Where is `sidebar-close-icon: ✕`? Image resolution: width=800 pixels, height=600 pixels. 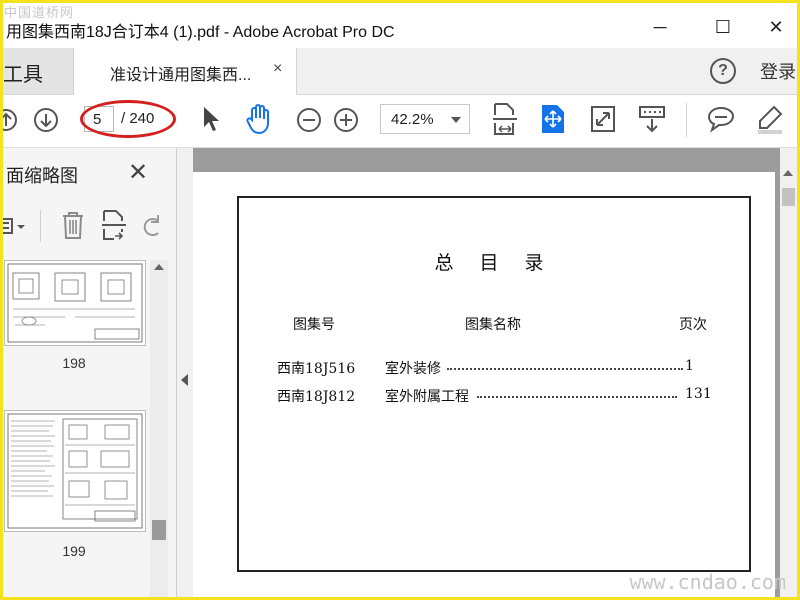
sidebar-close-icon: ✕ is located at coordinates (138, 172).